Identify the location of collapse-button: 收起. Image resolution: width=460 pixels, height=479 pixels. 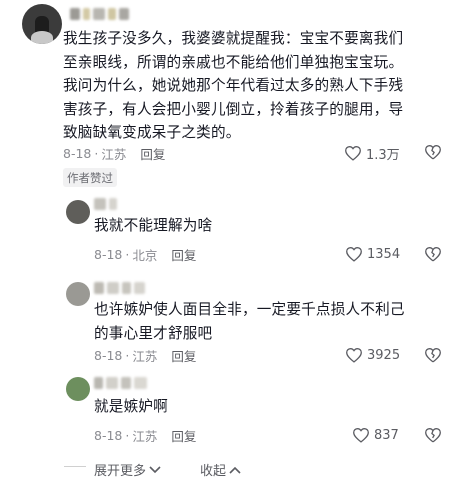
(220, 469).